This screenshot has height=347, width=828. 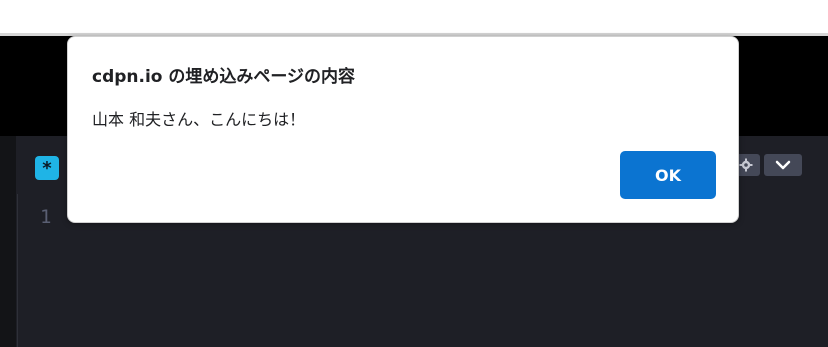 I want to click on editor-left-gutter, so click(x=8, y=241).